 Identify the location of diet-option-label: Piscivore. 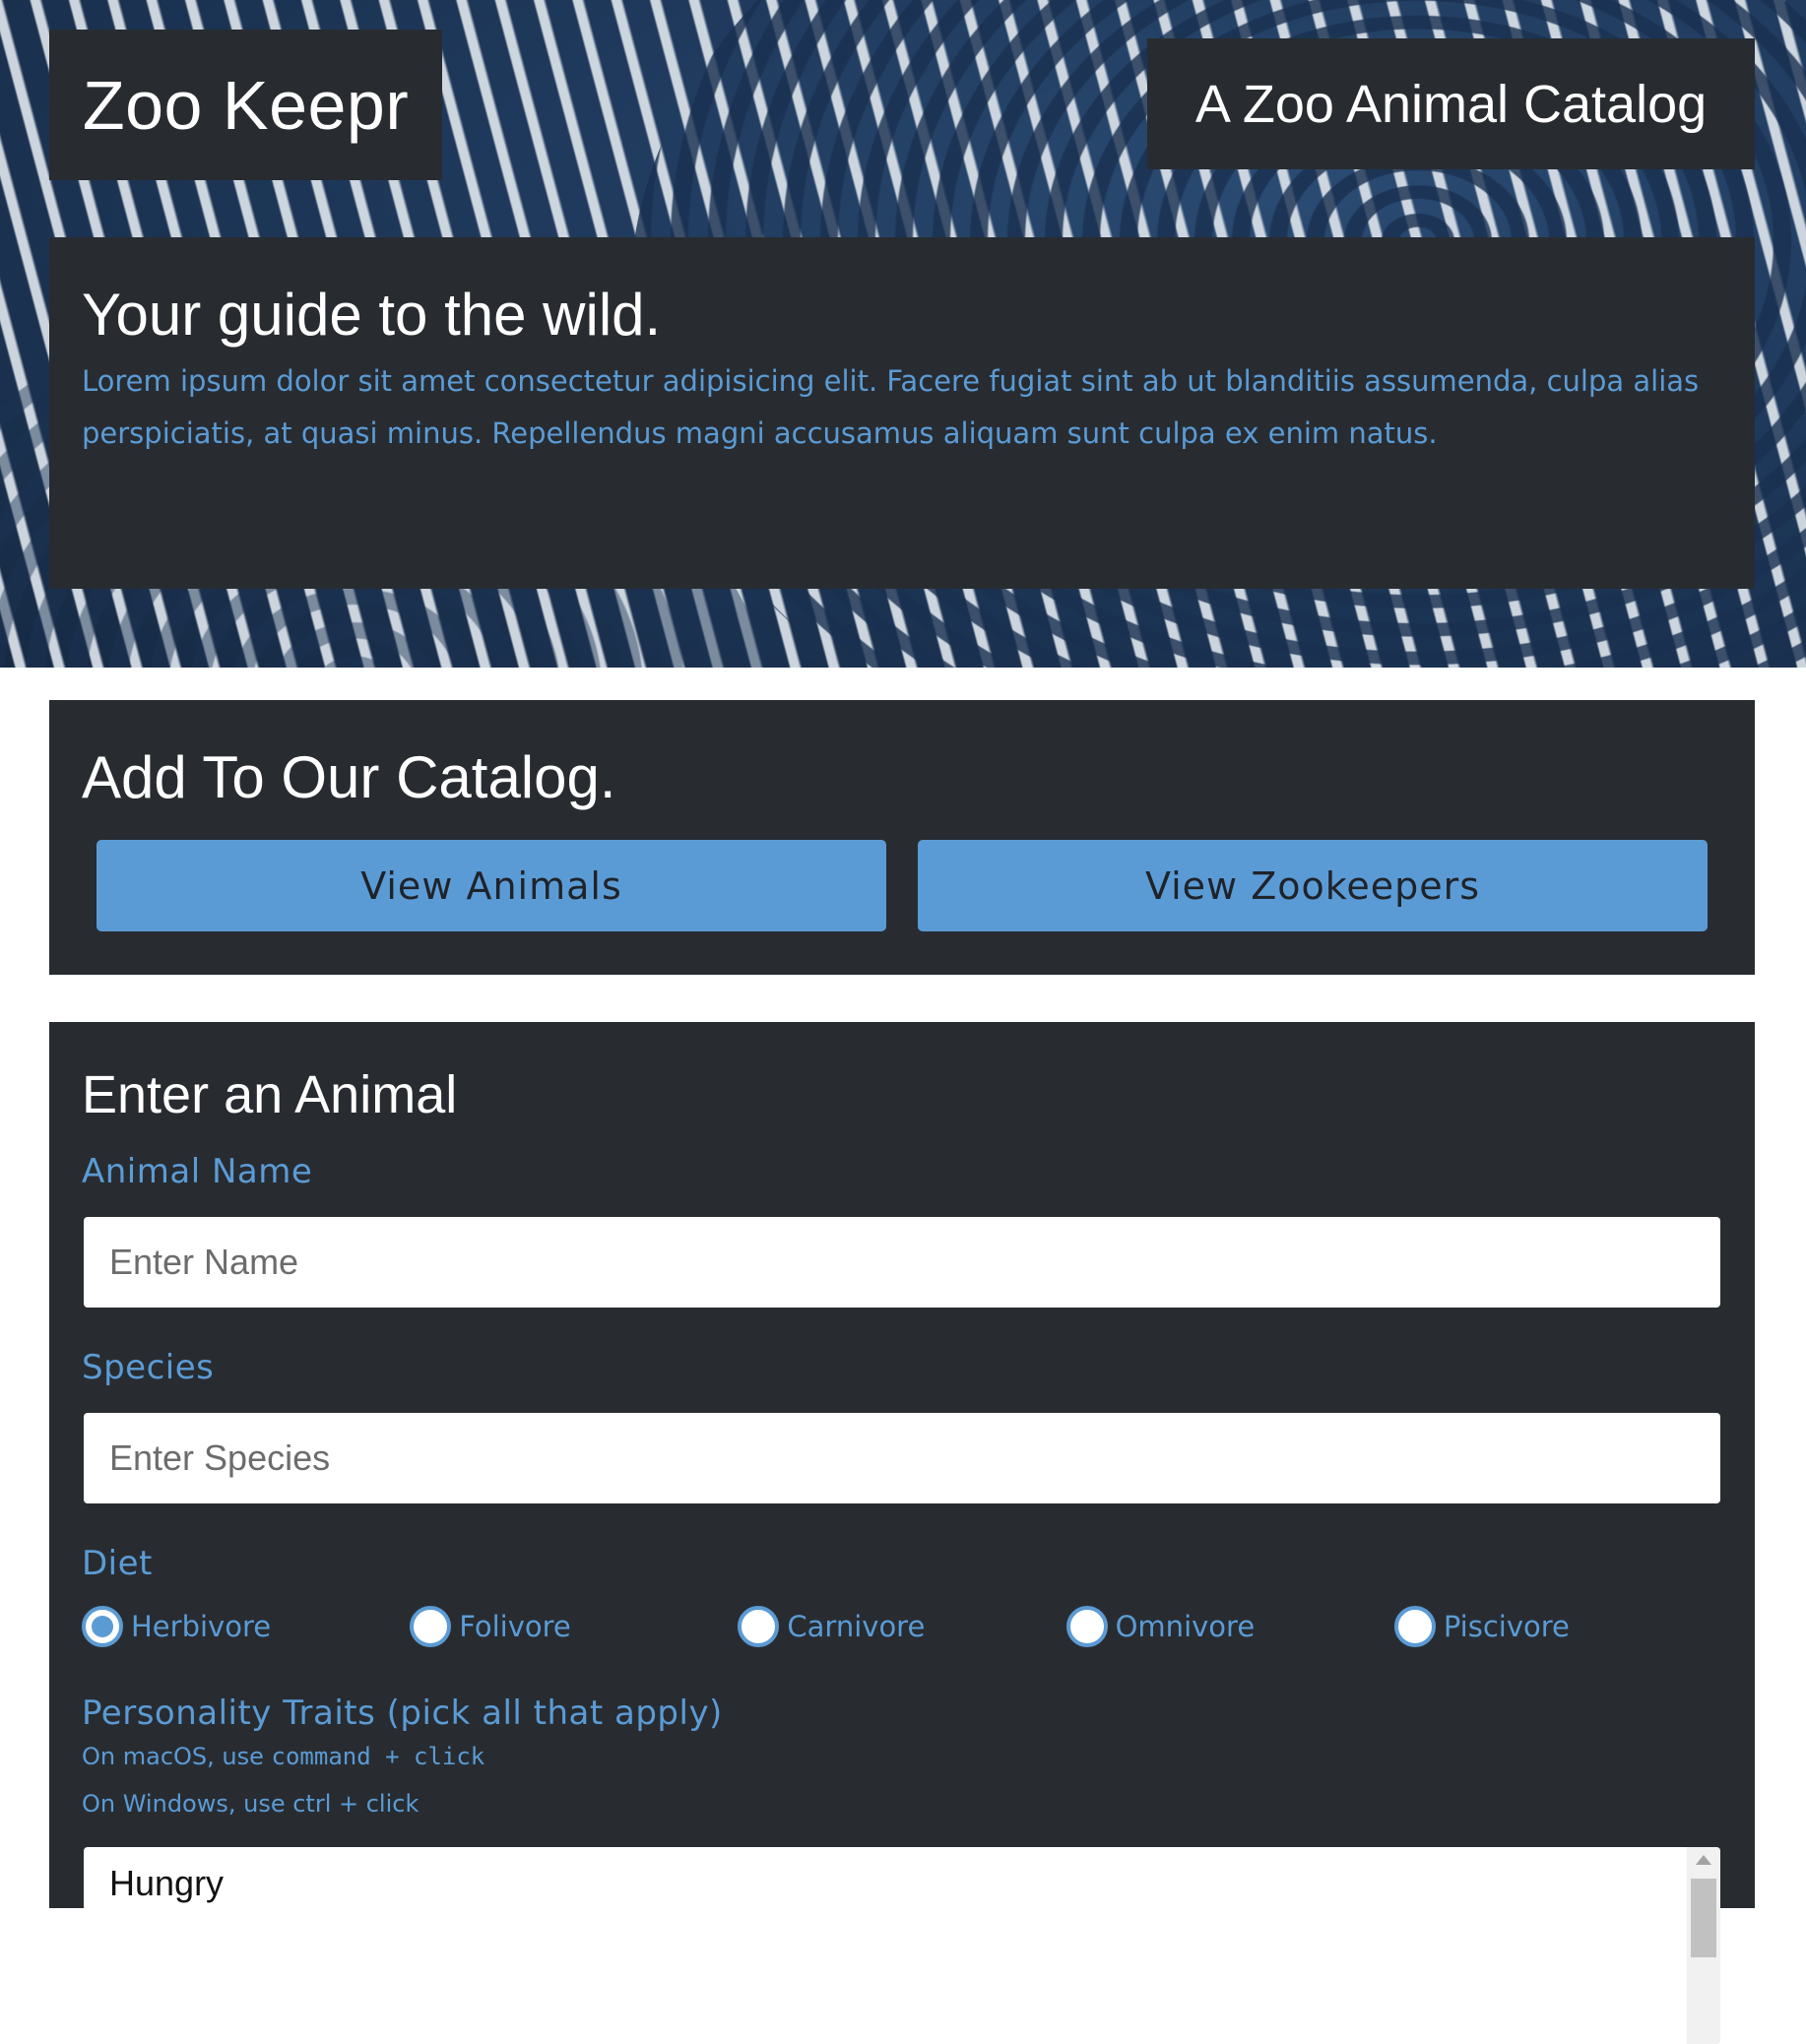
(1506, 1626).